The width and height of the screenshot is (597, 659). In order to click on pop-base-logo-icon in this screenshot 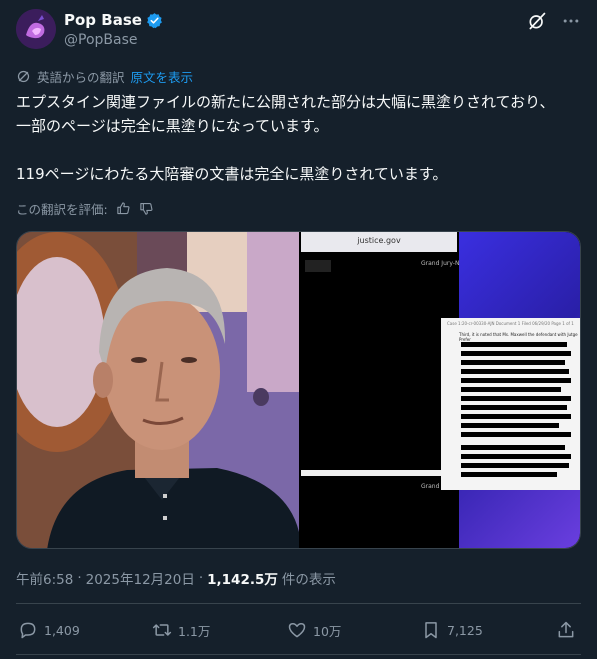, I will do `click(36, 29)`.